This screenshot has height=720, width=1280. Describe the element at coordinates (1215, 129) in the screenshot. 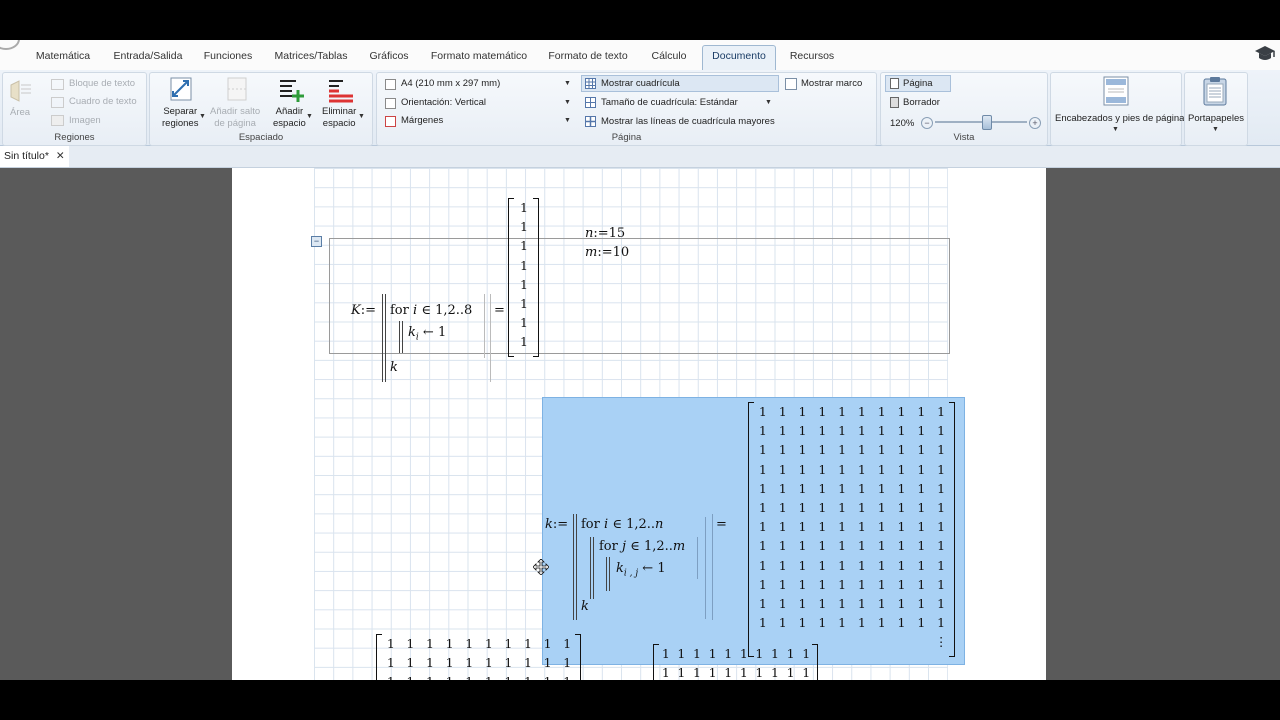

I see `portapapeles-dropdown-icon: ▼` at that location.